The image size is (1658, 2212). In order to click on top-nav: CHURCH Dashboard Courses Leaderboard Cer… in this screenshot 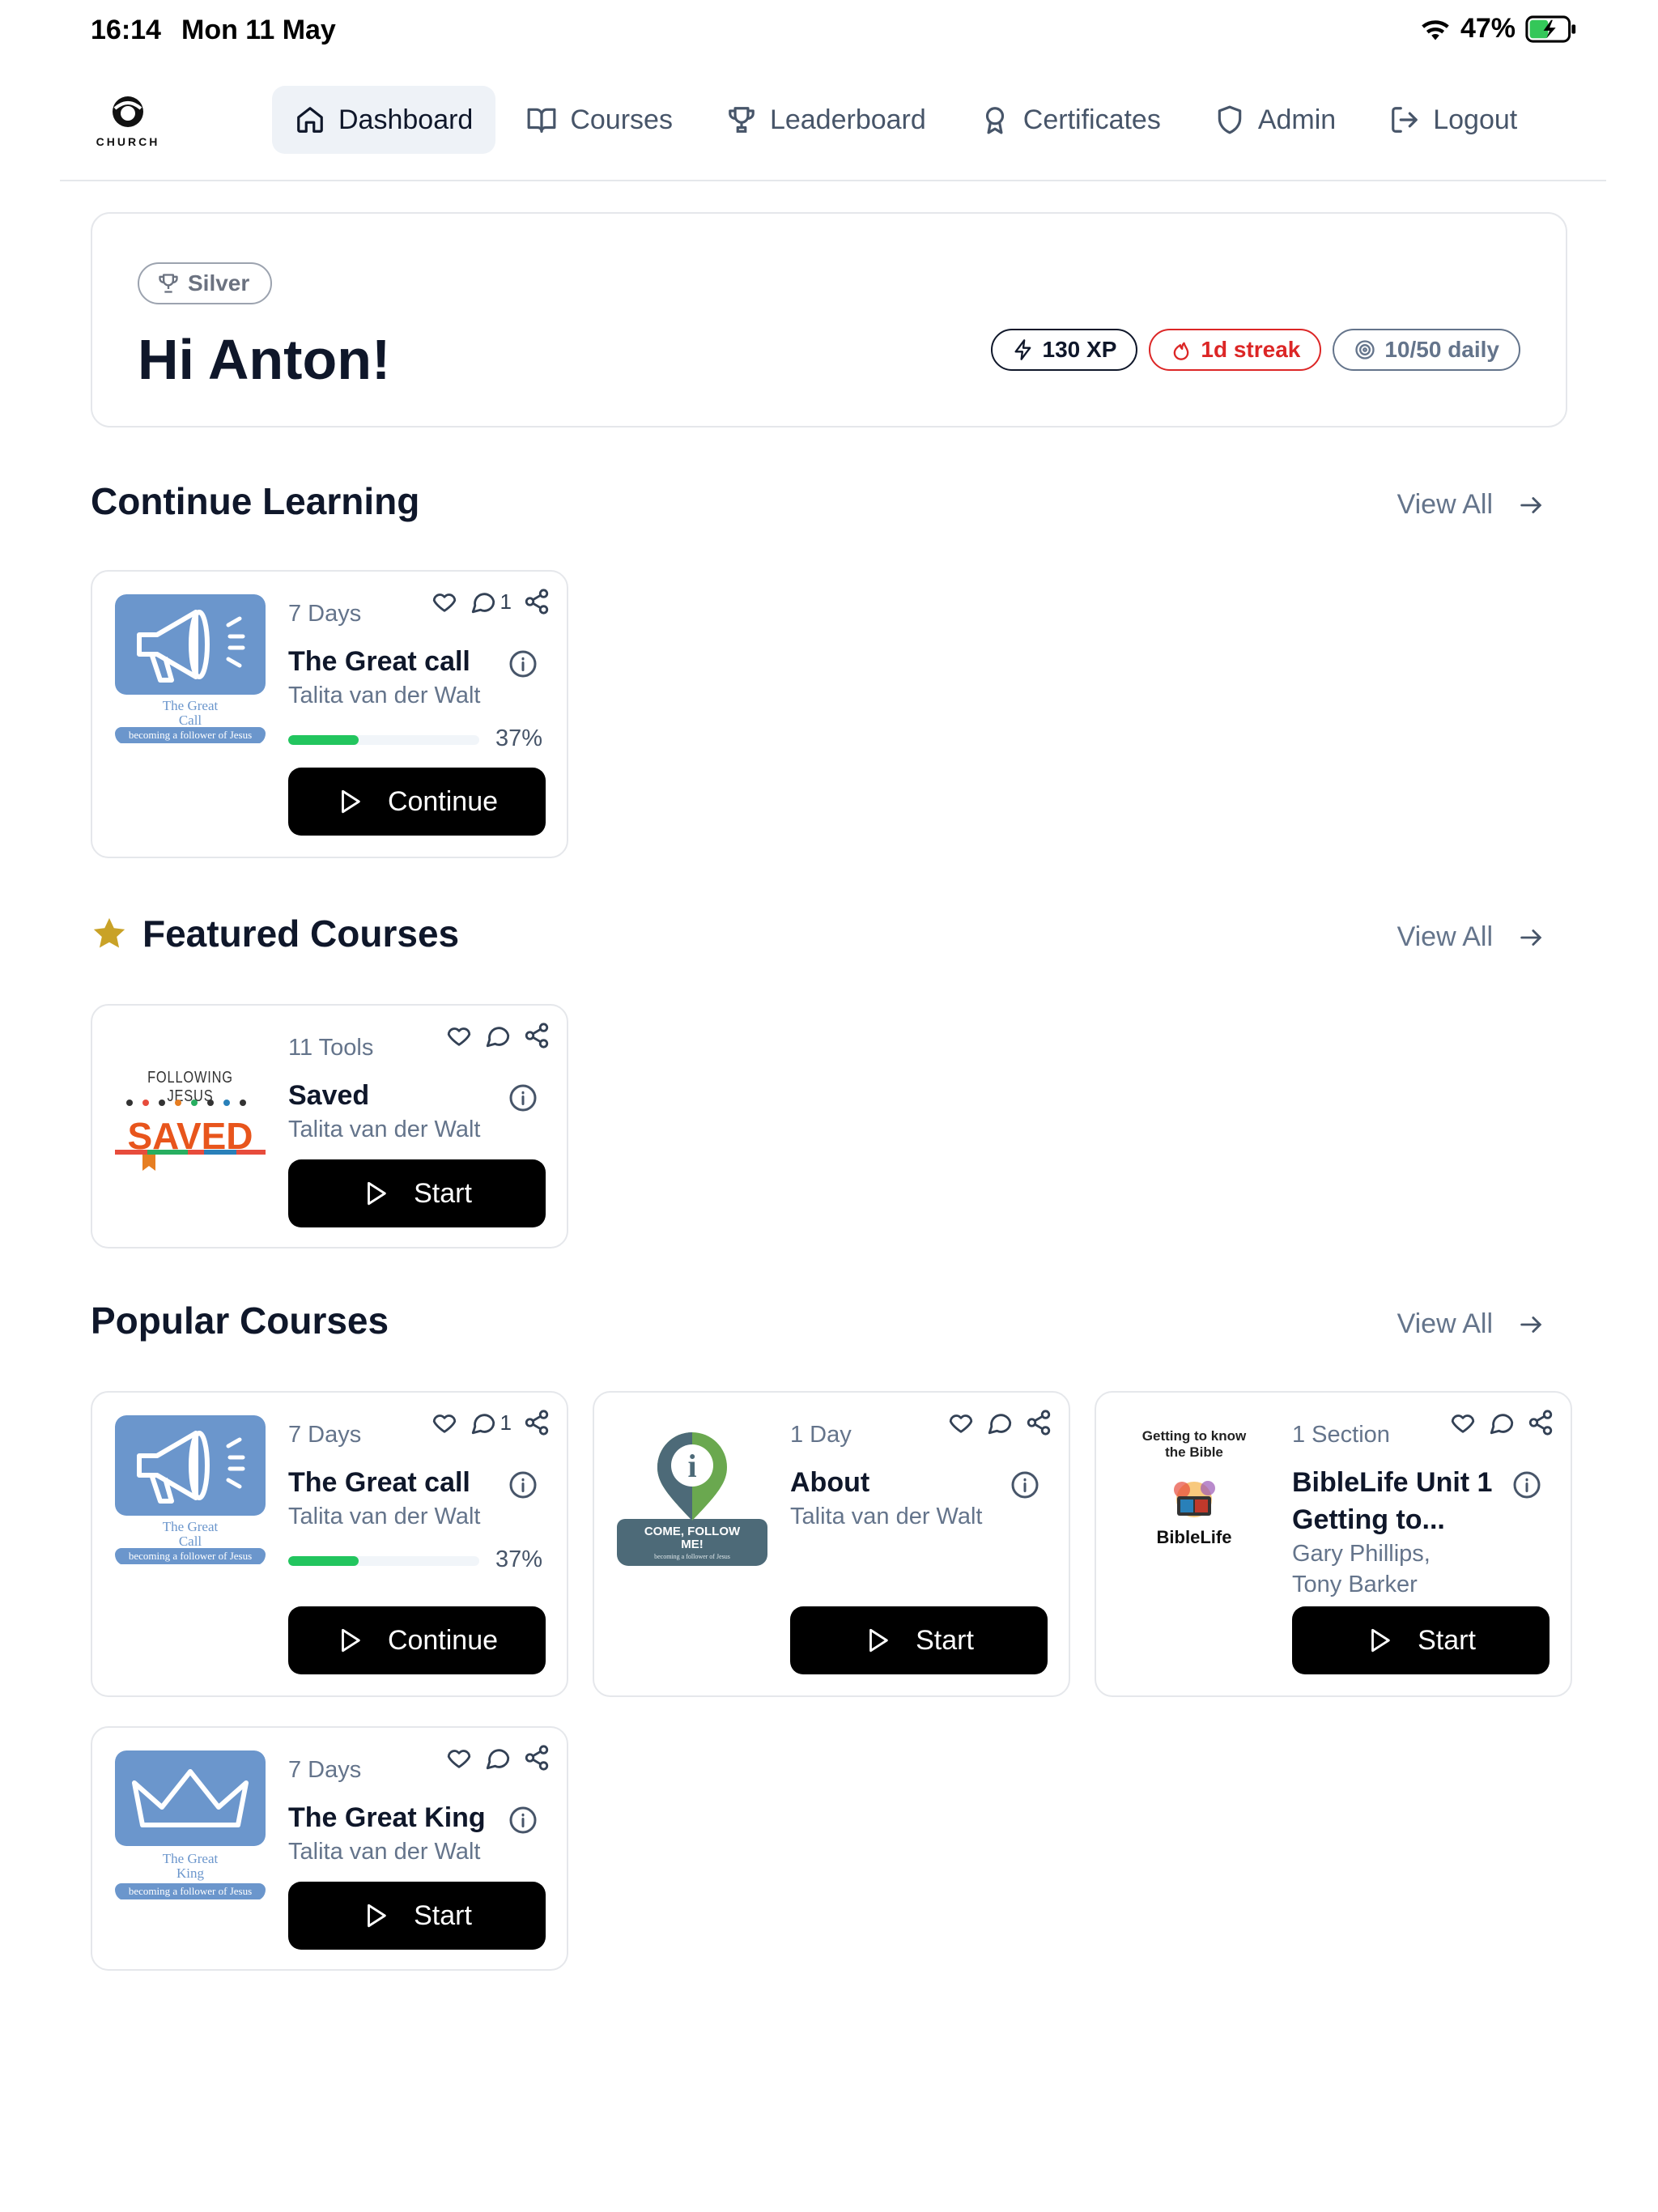, I will do `click(833, 131)`.